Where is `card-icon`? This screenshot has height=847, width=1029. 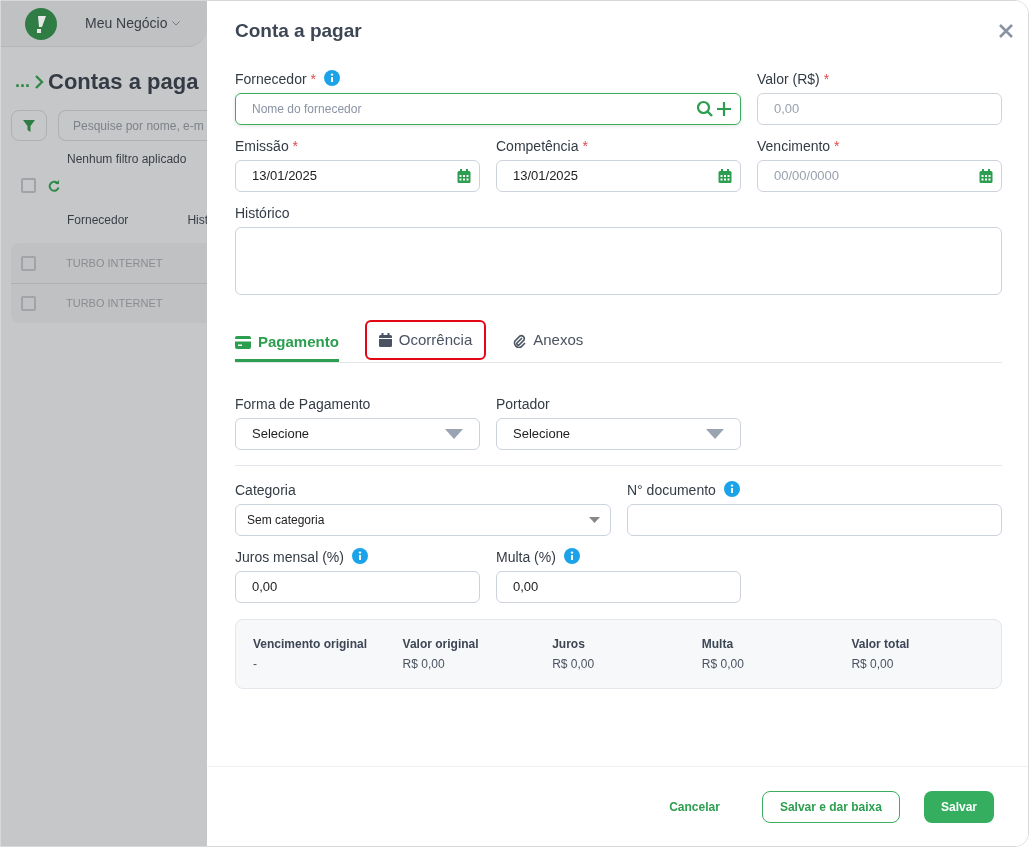 card-icon is located at coordinates (243, 342).